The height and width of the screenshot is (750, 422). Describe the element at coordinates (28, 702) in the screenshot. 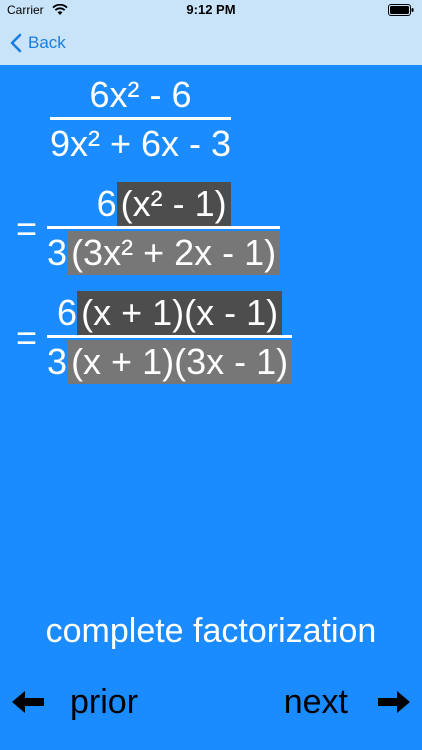

I see `arrow-left-icon` at that location.